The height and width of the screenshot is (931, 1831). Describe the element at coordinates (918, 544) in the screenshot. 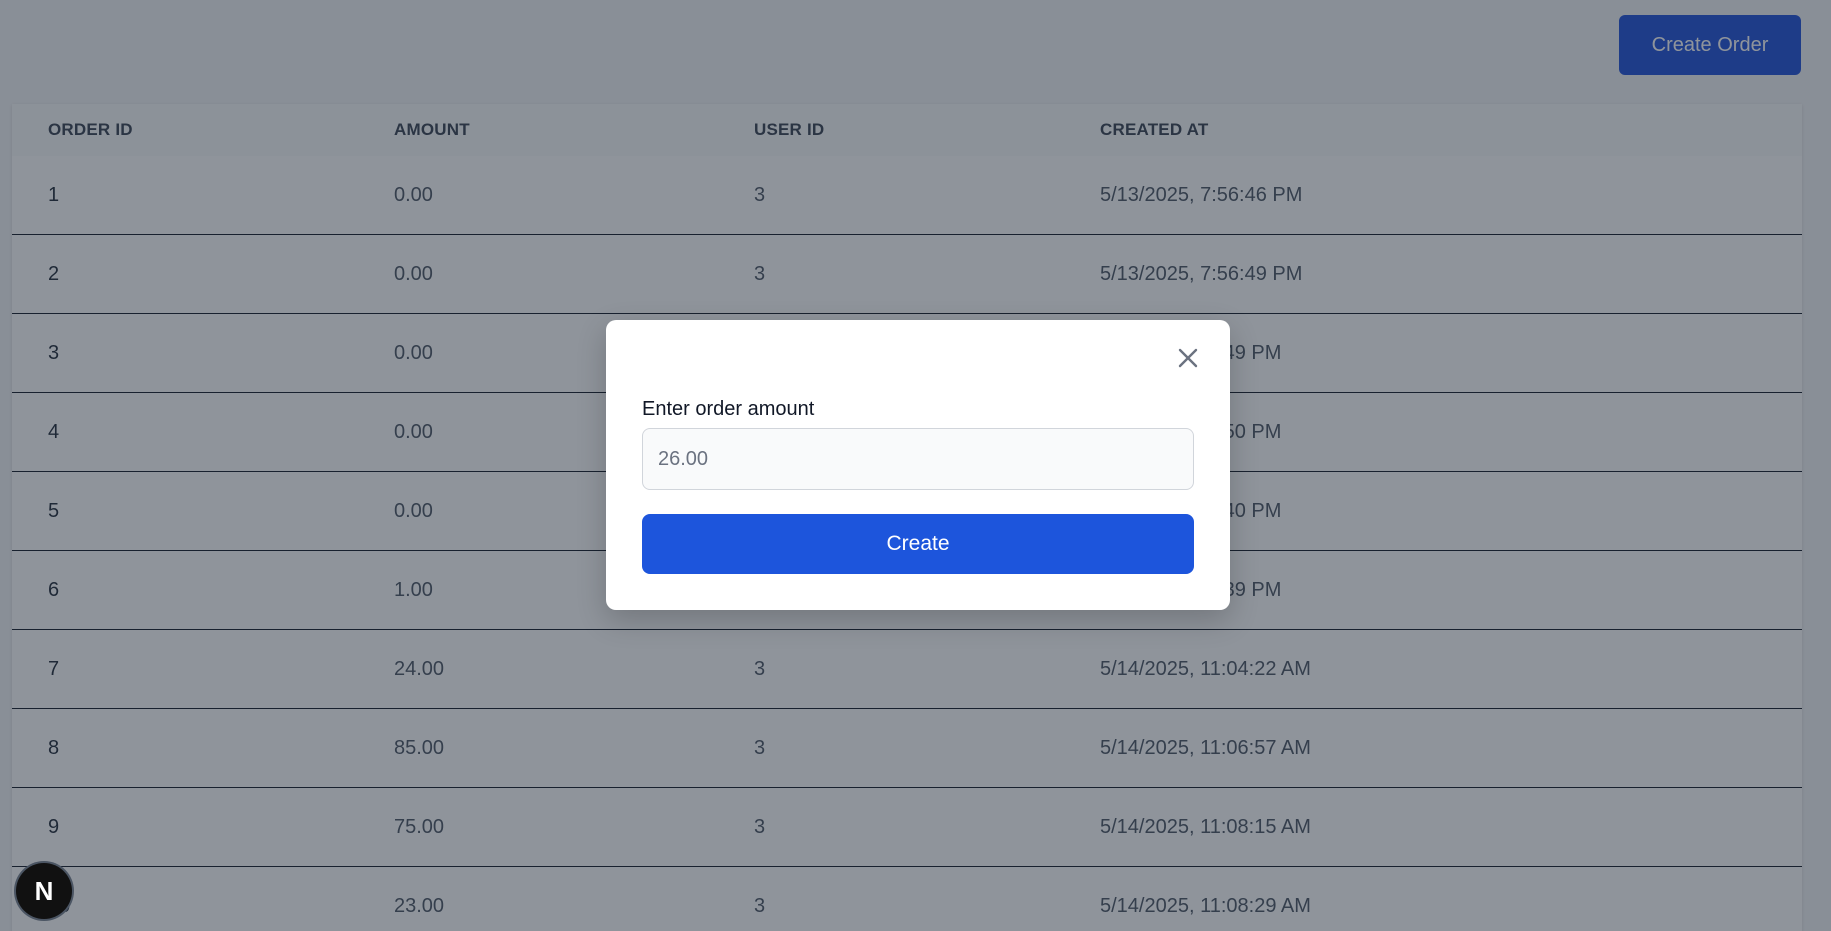

I see `create-button: Create` at that location.